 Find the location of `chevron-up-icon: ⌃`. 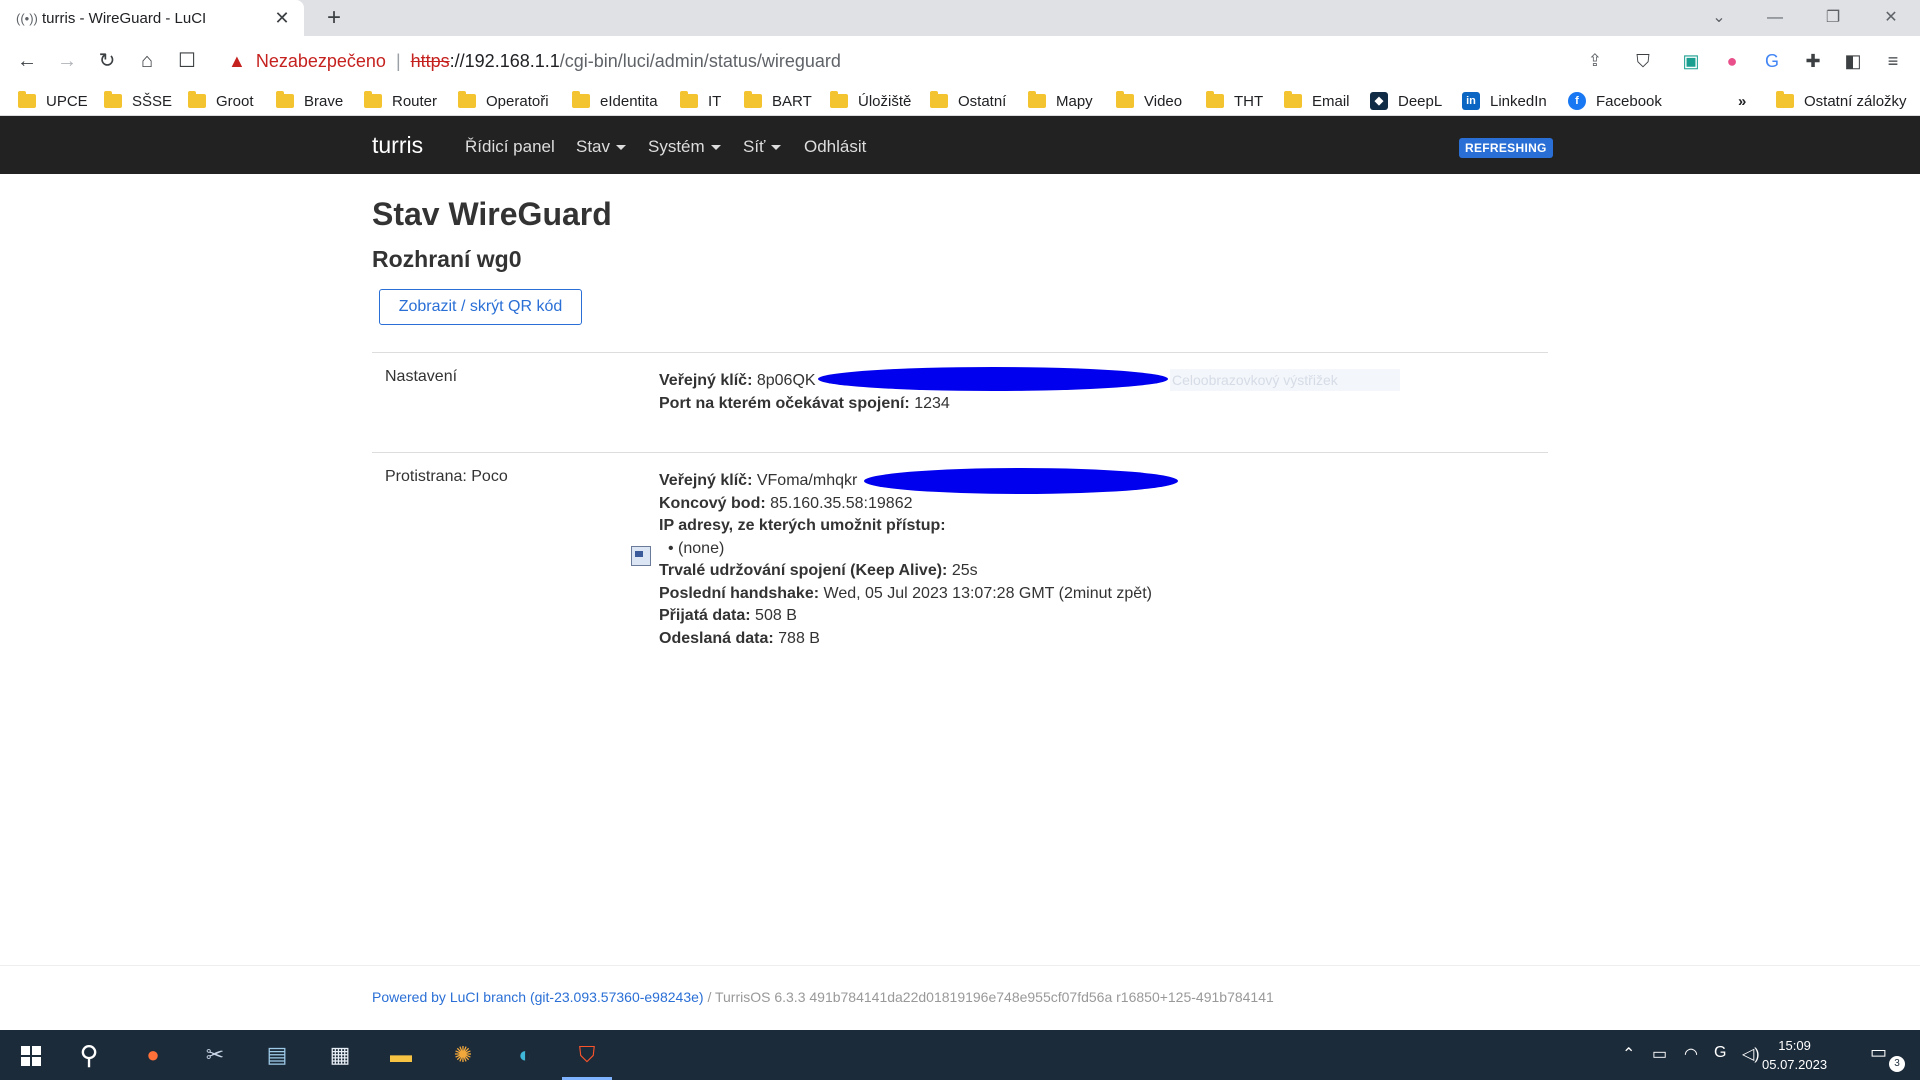

chevron-up-icon: ⌃ is located at coordinates (1628, 1054).